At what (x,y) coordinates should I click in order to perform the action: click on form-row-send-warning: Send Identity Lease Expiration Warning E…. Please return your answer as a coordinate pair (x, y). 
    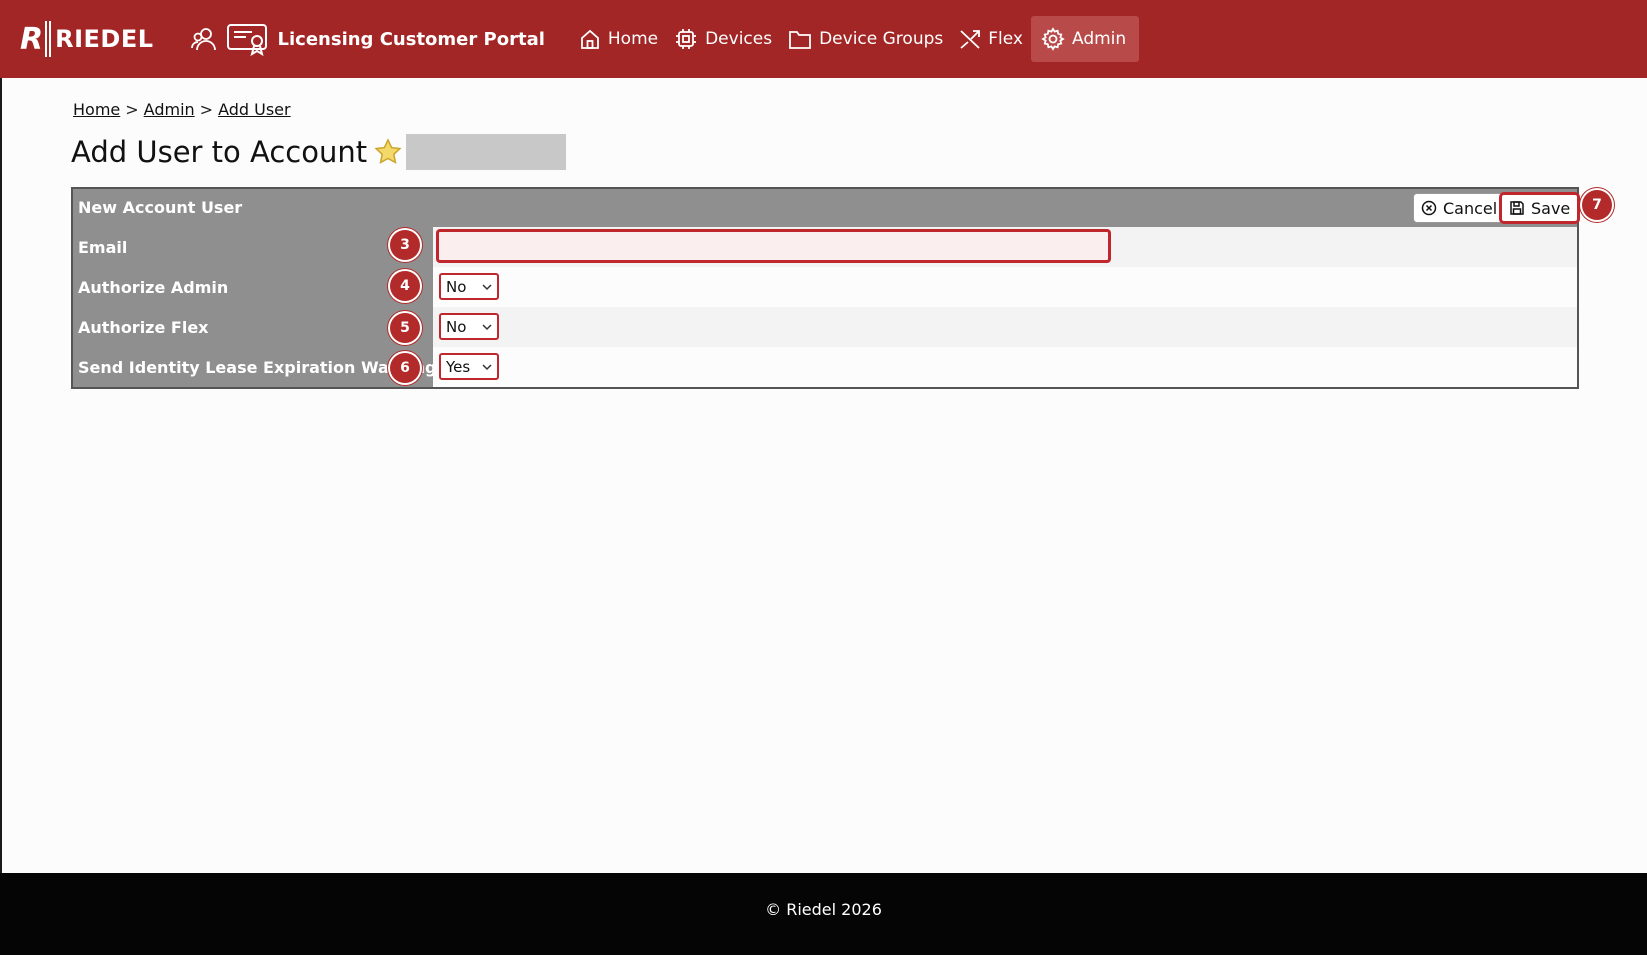
    Looking at the image, I should click on (825, 367).